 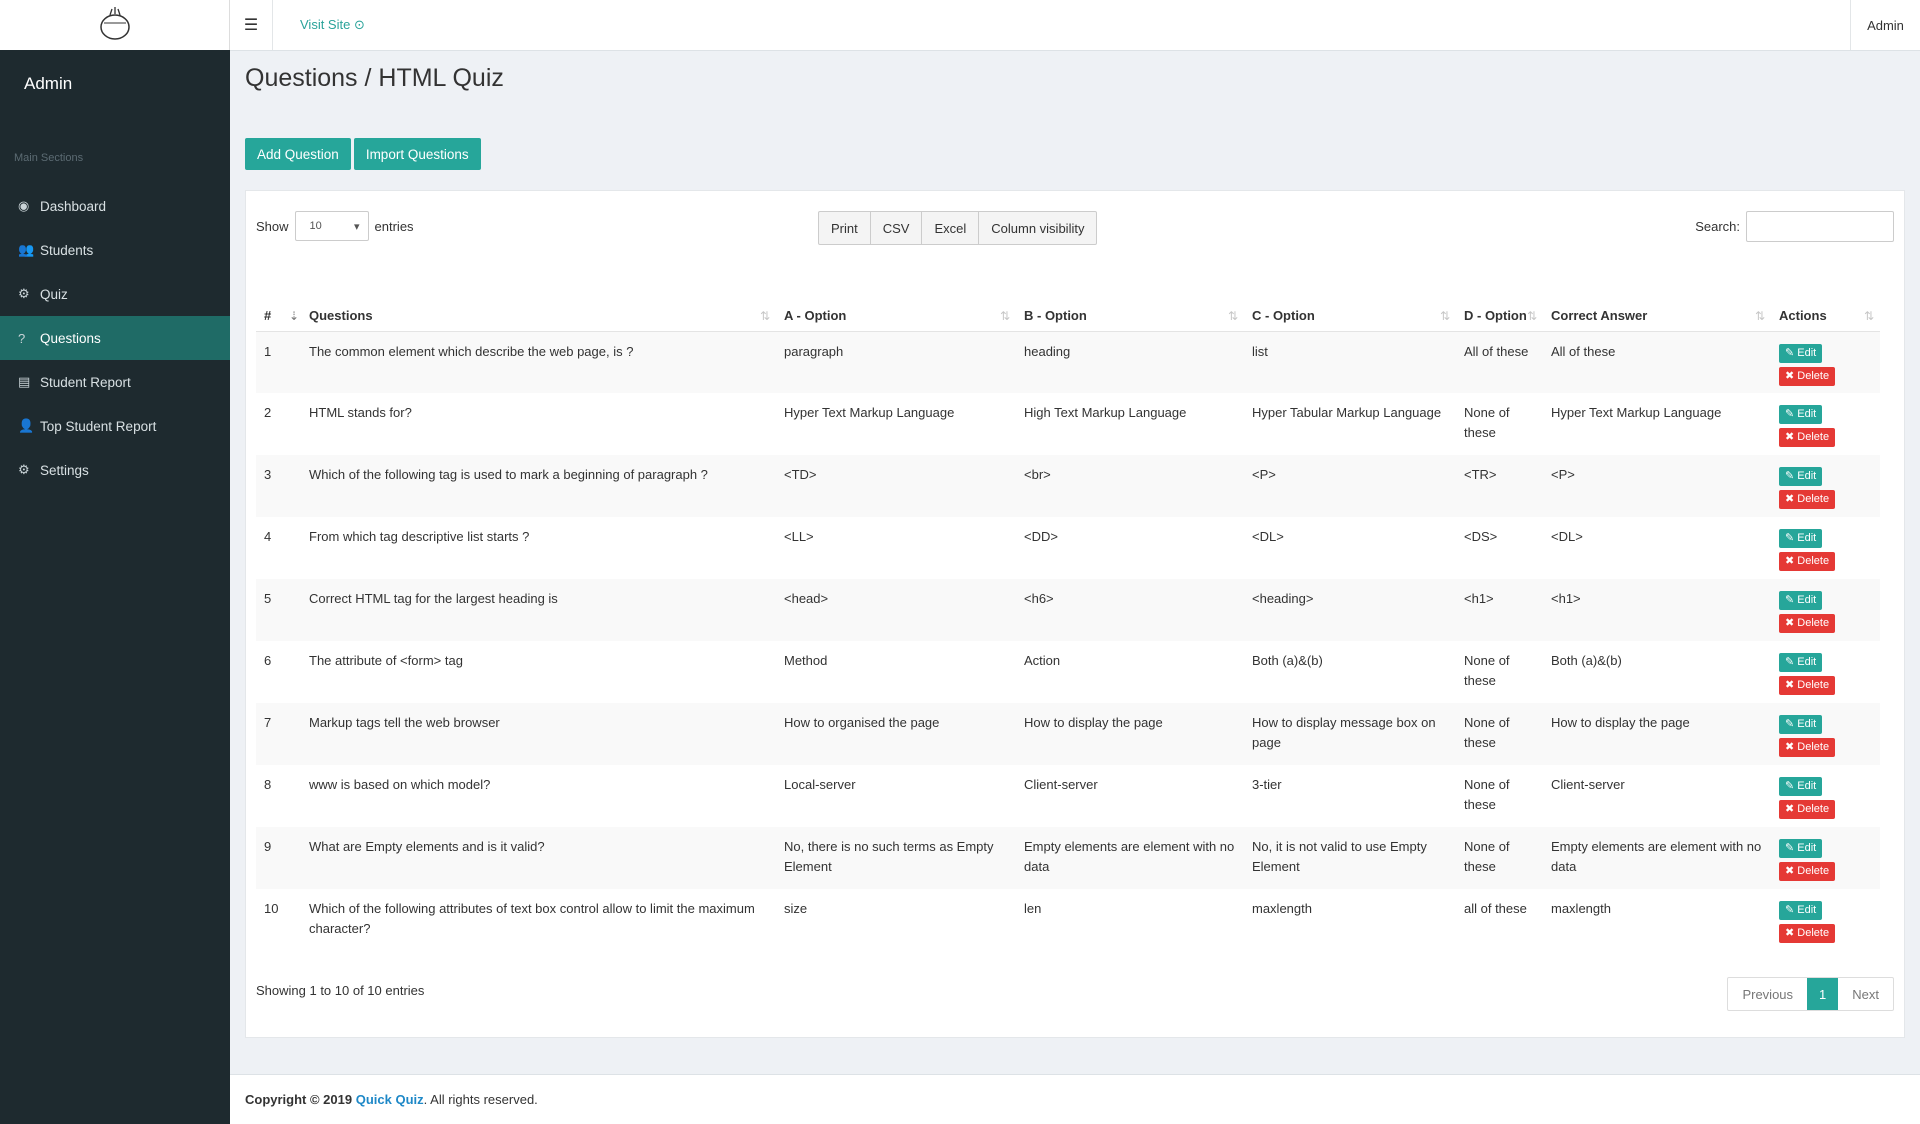 What do you see at coordinates (538, 734) in the screenshot?
I see `table-cell: Markup tags tell the web browser` at bounding box center [538, 734].